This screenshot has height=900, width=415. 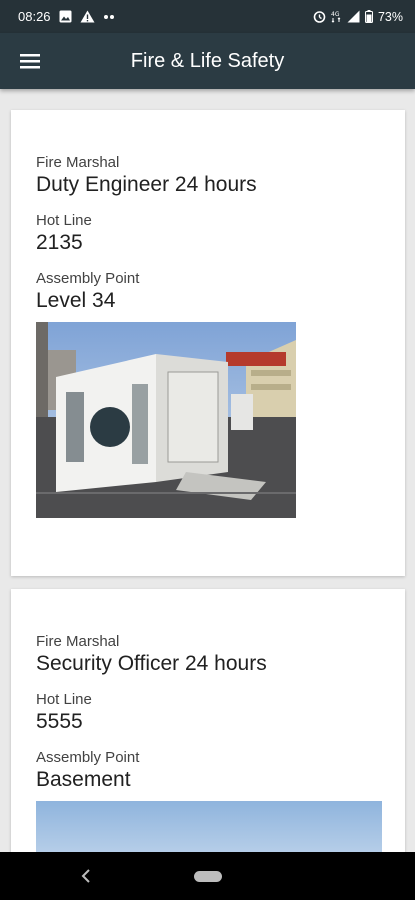 I want to click on menu-button, so click(x=30, y=61).